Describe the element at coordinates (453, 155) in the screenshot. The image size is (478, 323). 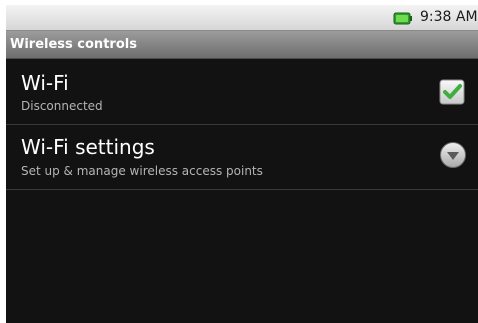
I see `chevron-down-icon` at that location.